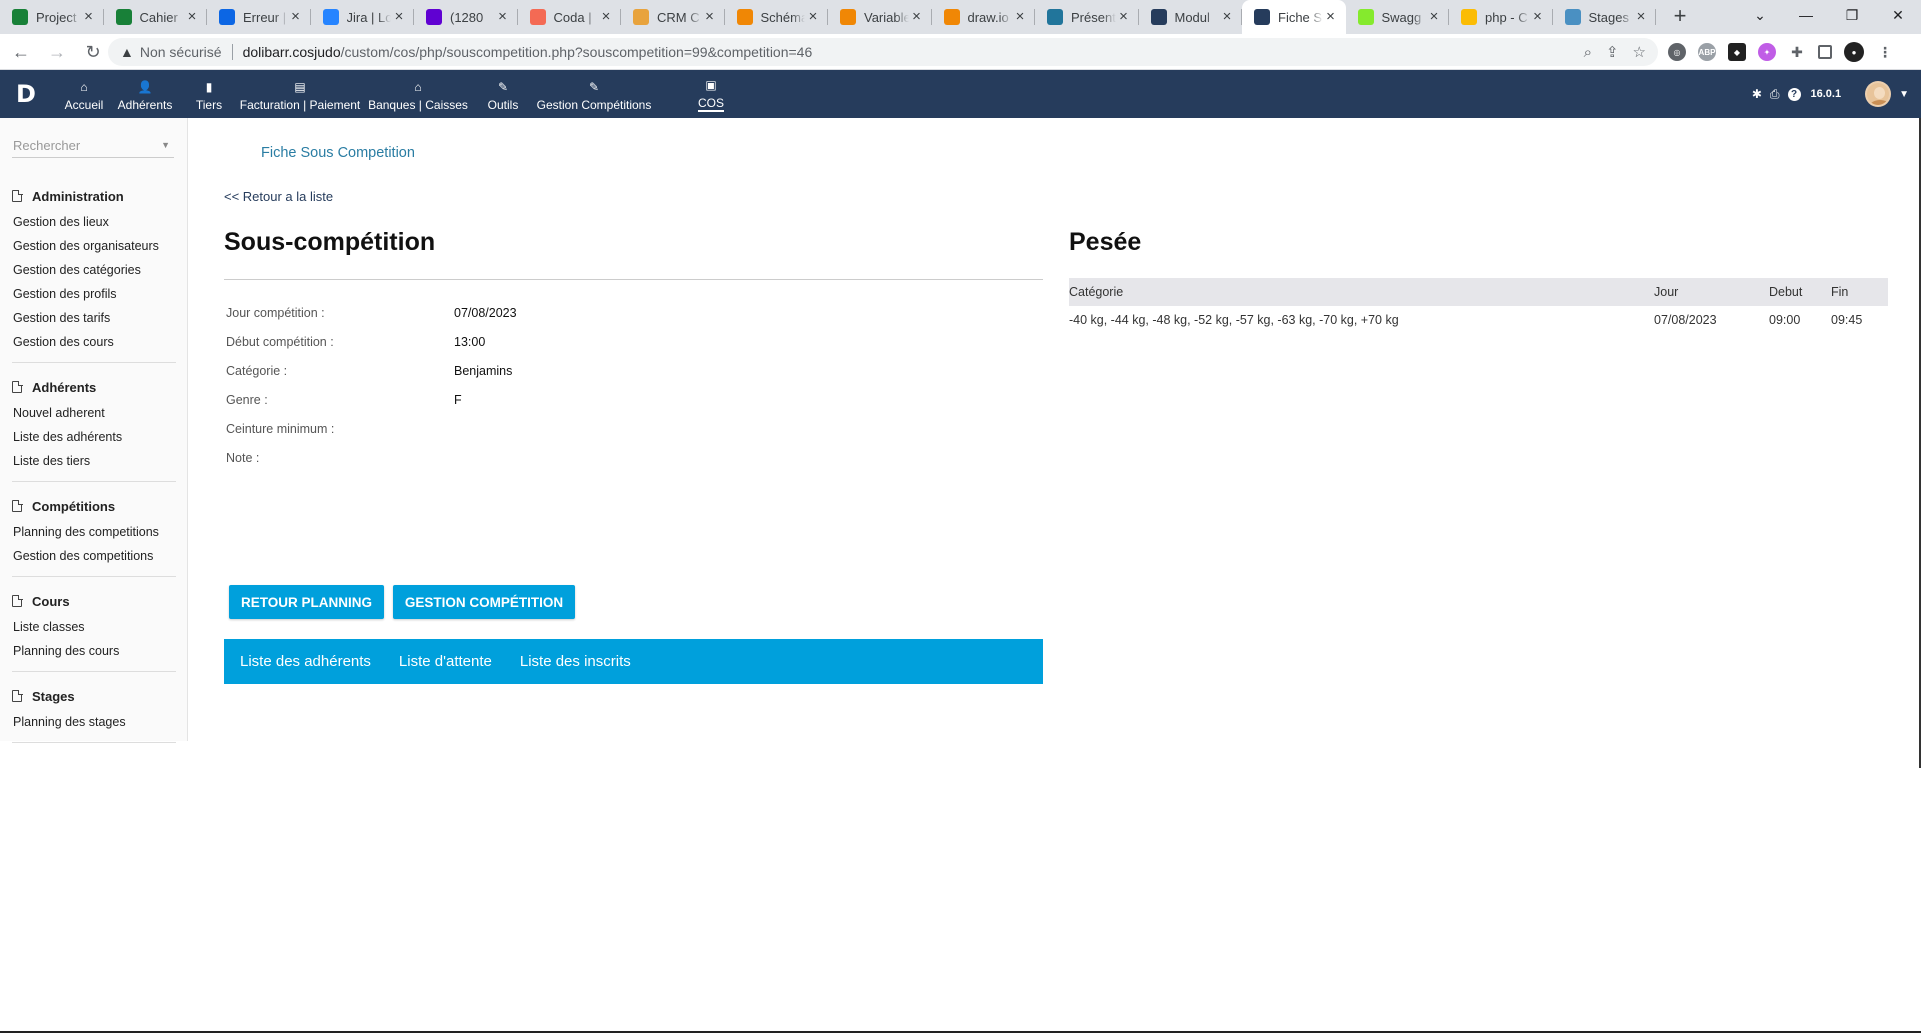  I want to click on top-menu-item: ▮ Tiers, so click(209, 94).